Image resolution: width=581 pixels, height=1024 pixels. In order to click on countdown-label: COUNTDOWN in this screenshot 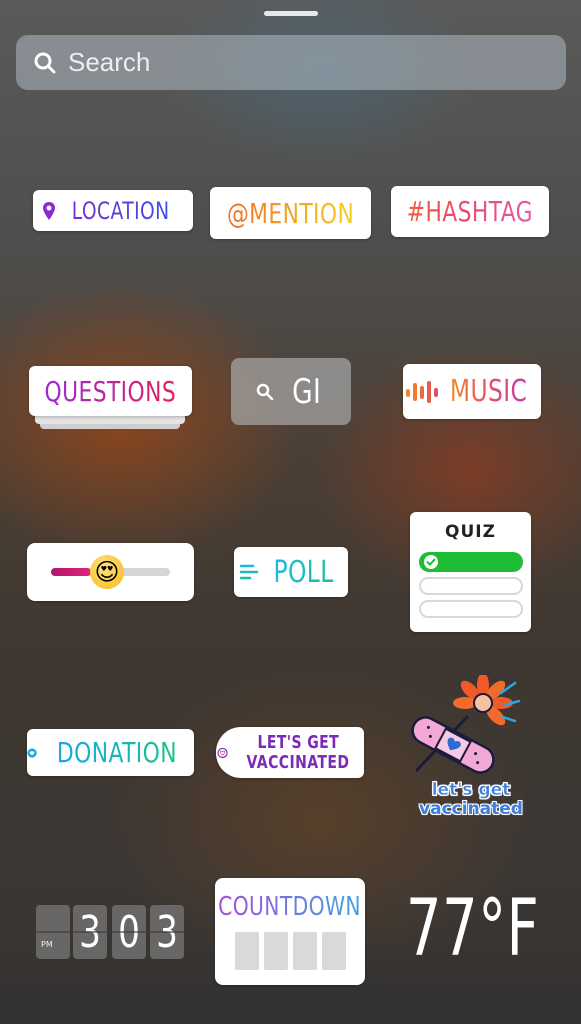, I will do `click(290, 907)`.